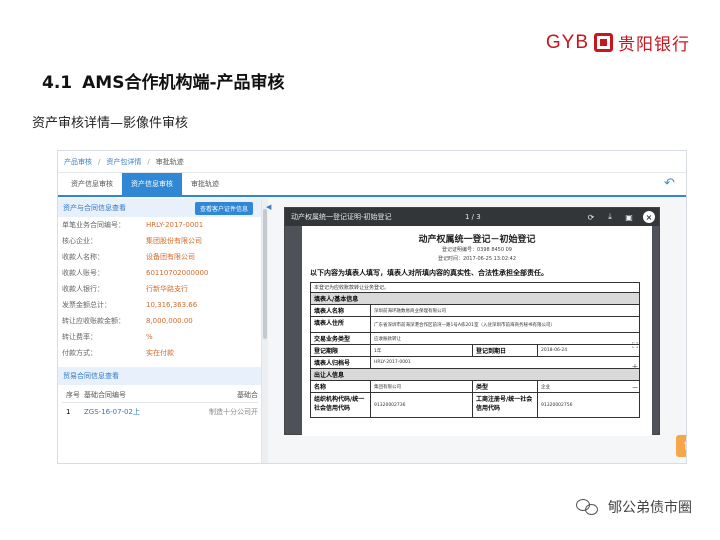 The image size is (720, 540). Describe the element at coordinates (477, 259) in the screenshot. I see `doc-reg-time: 登记时间：2017-06-25 13:02:42` at that location.